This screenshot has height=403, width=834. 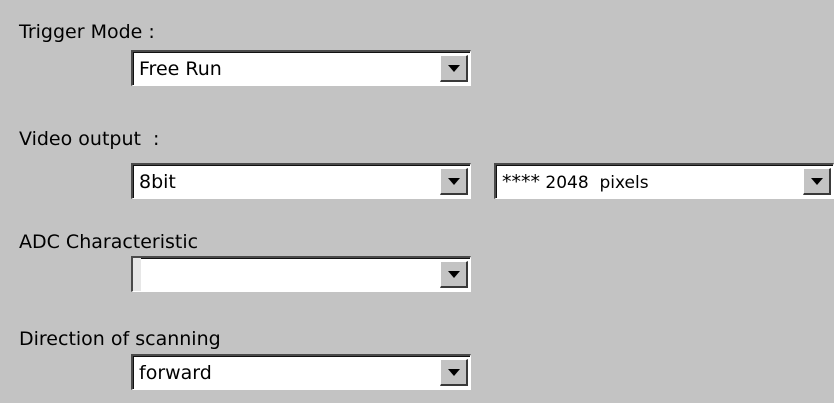 What do you see at coordinates (137, 274) in the screenshot?
I see `field-edge-shade` at bounding box center [137, 274].